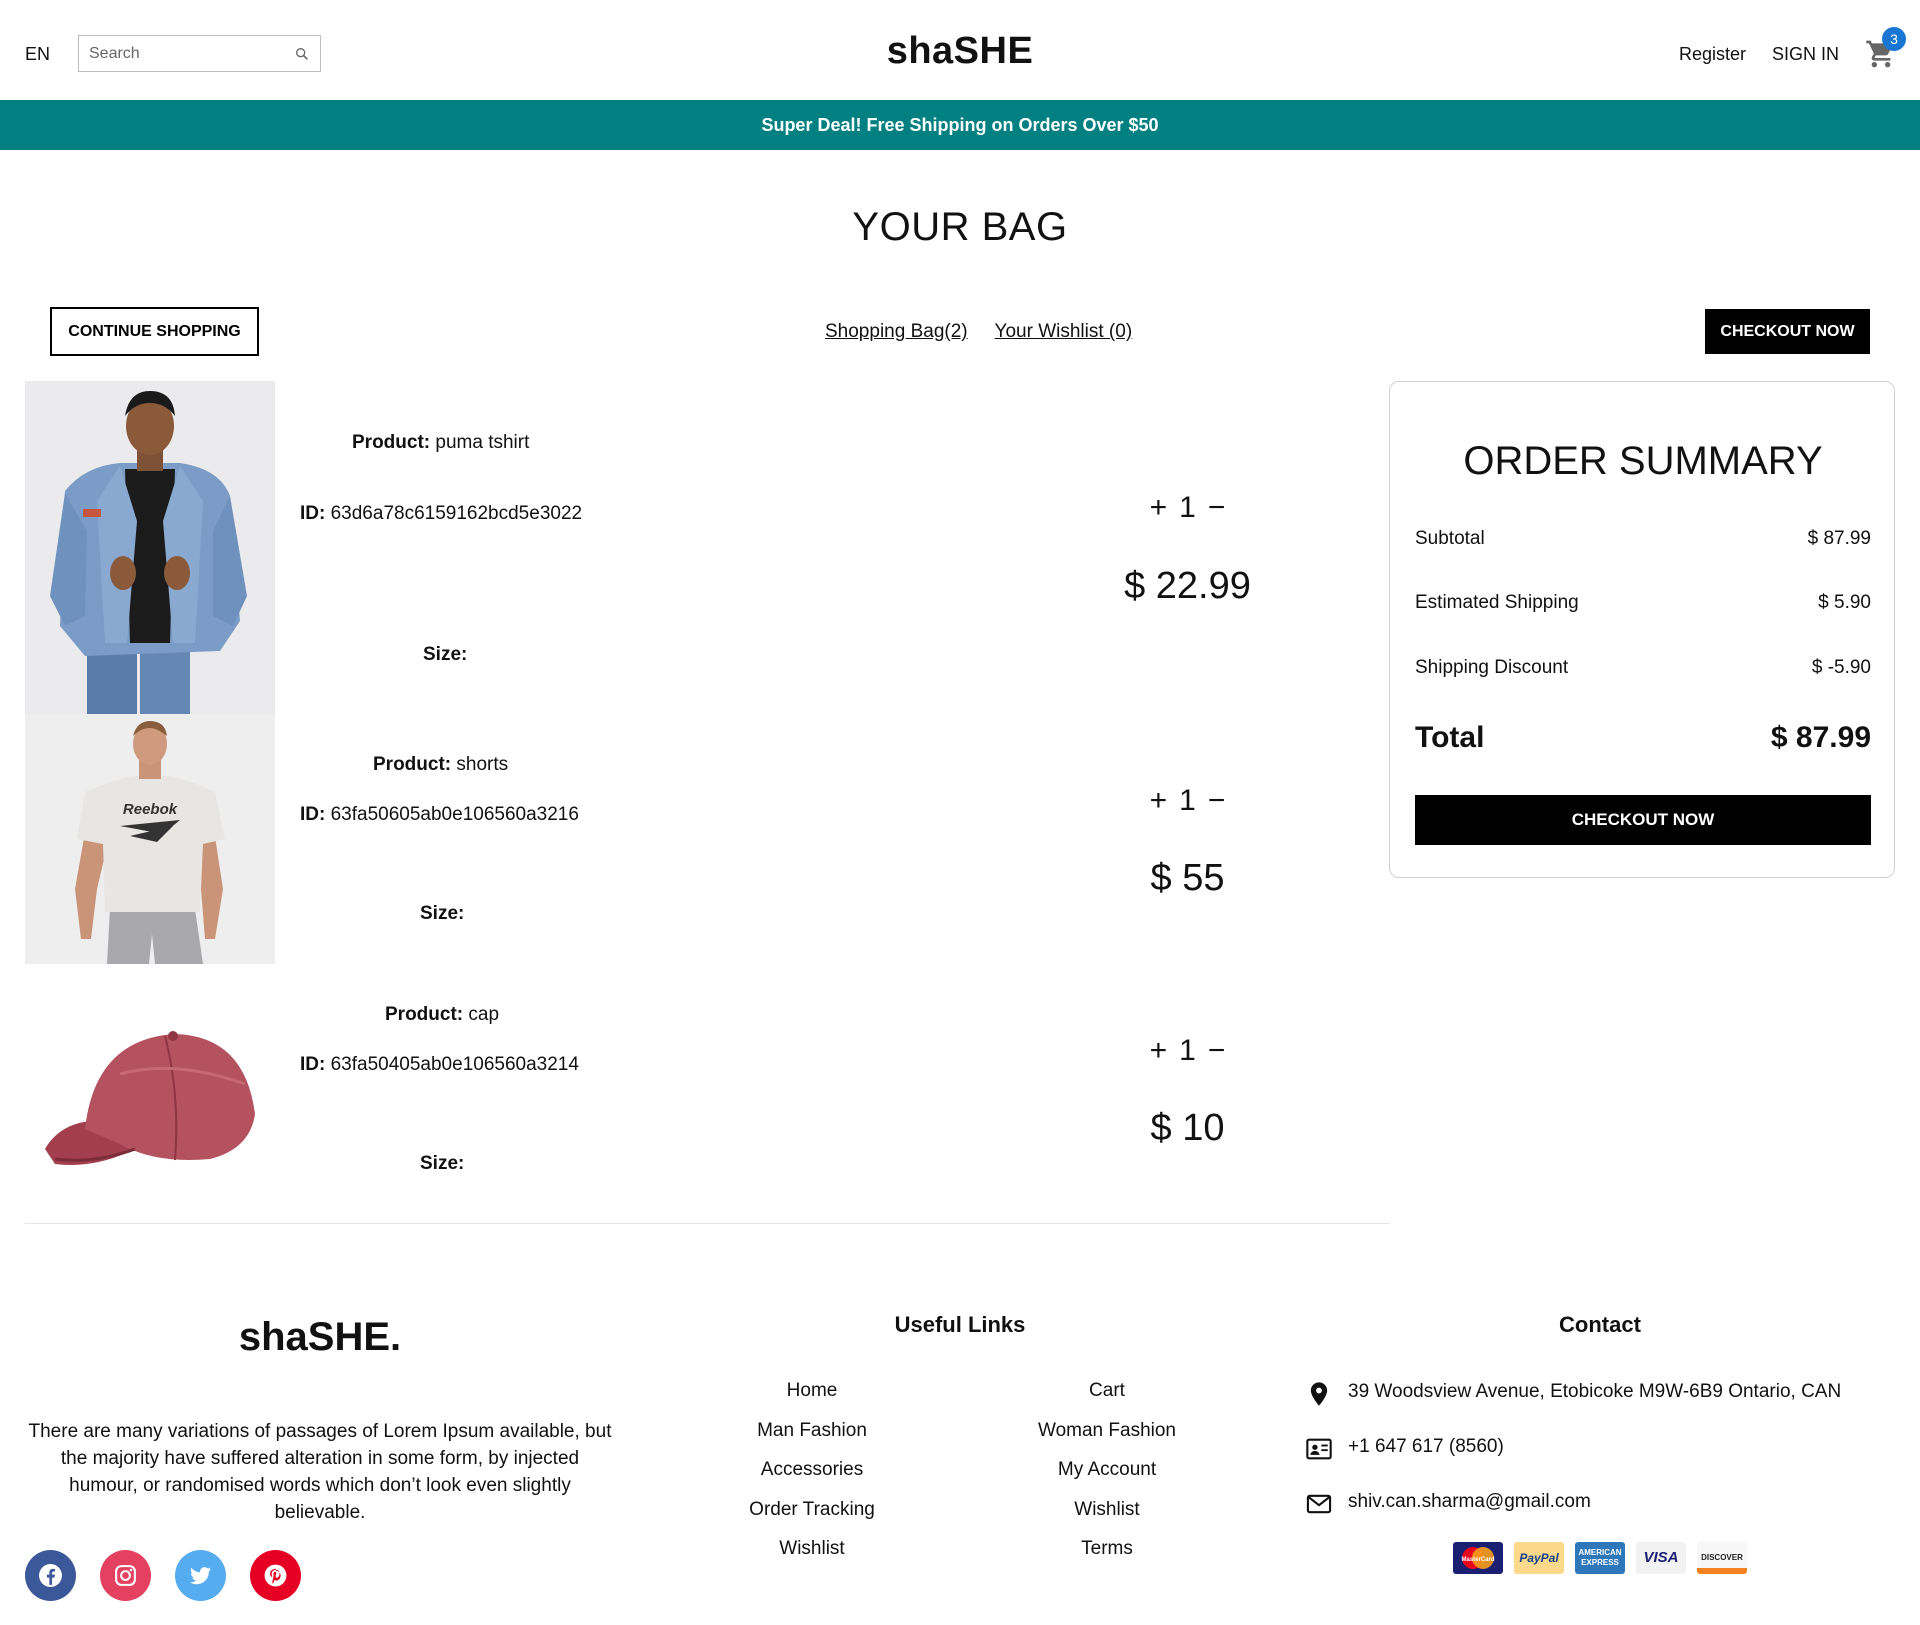  What do you see at coordinates (960, 227) in the screenshot?
I see `page-title: YOUR BAG` at bounding box center [960, 227].